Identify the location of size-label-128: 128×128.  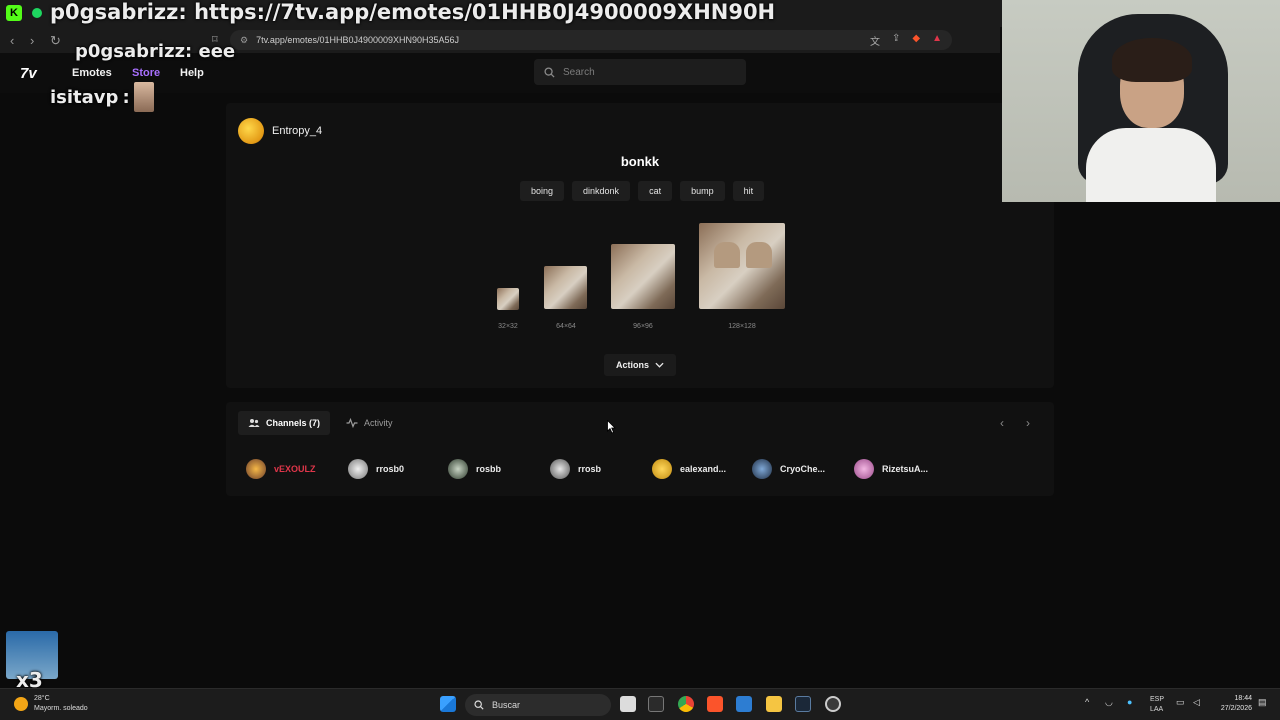
(742, 326).